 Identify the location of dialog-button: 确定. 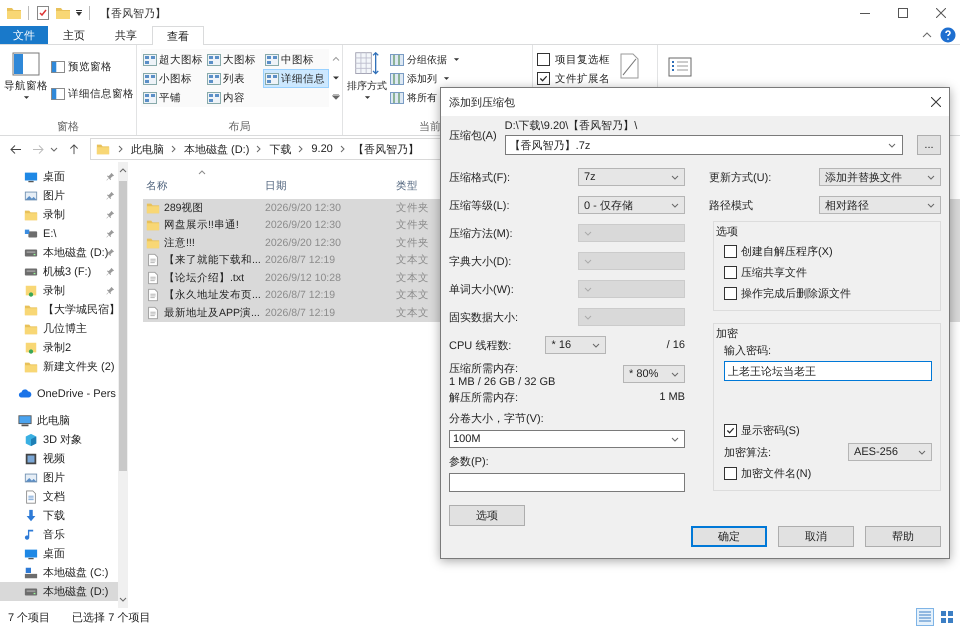
(729, 536).